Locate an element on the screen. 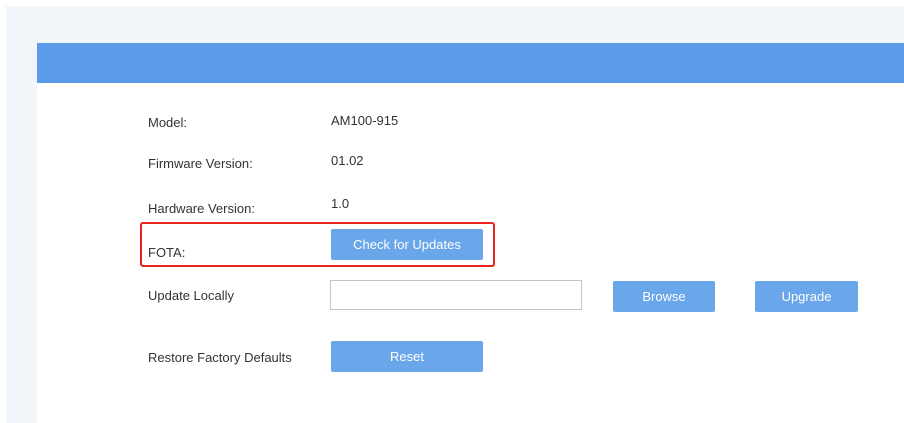 The image size is (904, 423). firmware-file-input is located at coordinates (456, 295).